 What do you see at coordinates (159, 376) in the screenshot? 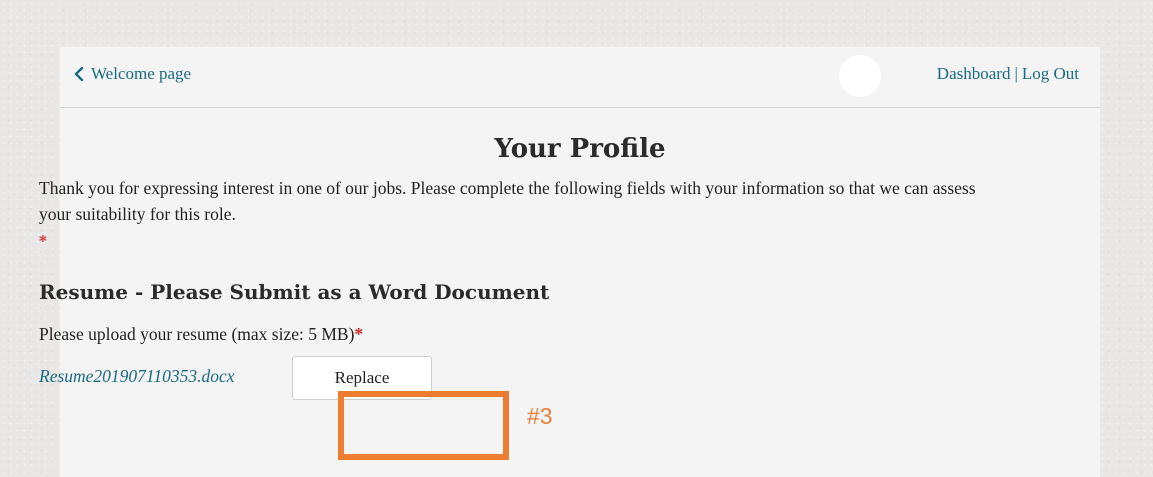
I see `uploaded-resume-file-link: Resume201907110353.docx` at bounding box center [159, 376].